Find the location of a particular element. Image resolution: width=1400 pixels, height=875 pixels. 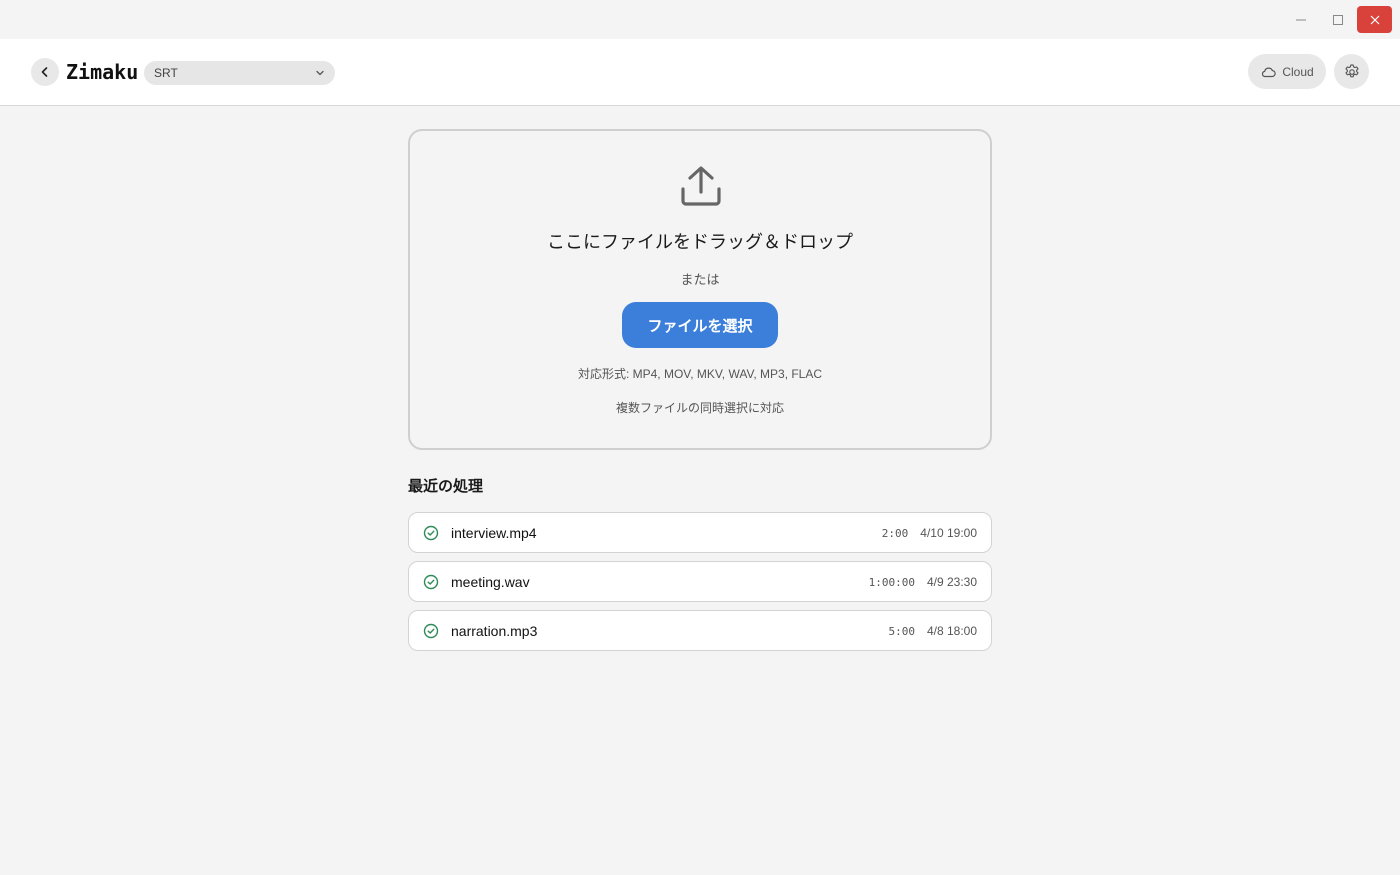

file-date: 4/8 18:00 is located at coordinates (951, 631).